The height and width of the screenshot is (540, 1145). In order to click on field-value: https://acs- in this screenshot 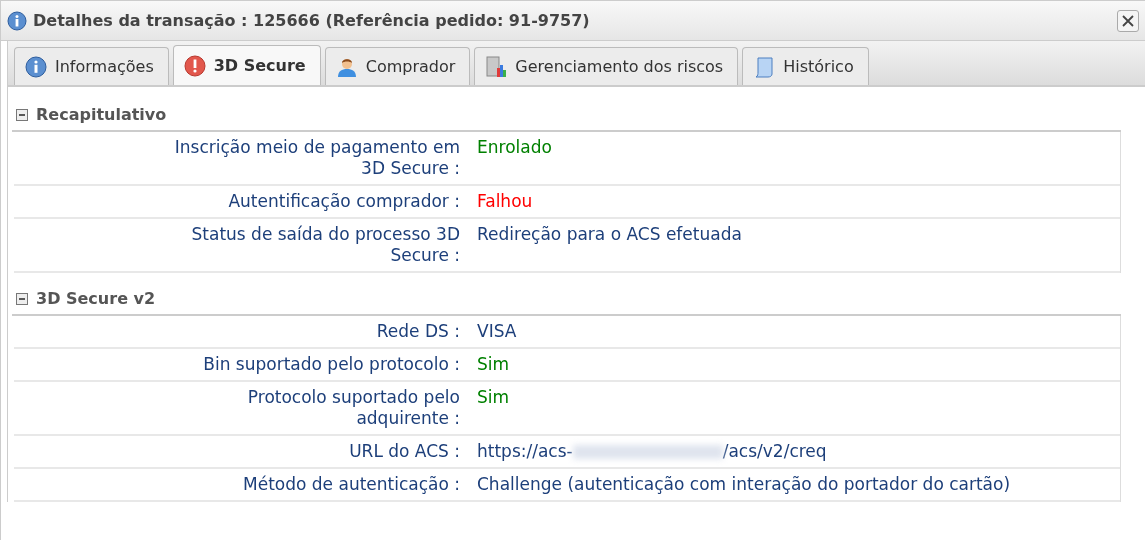, I will do `click(525, 451)`.